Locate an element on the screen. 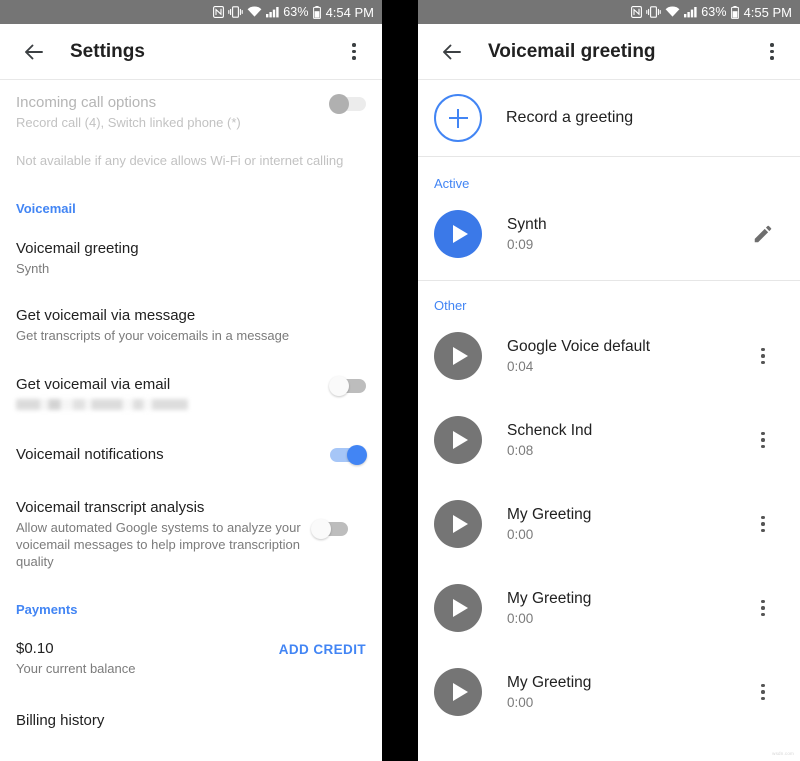  row-title: Get voicemail via message is located at coordinates (106, 315).